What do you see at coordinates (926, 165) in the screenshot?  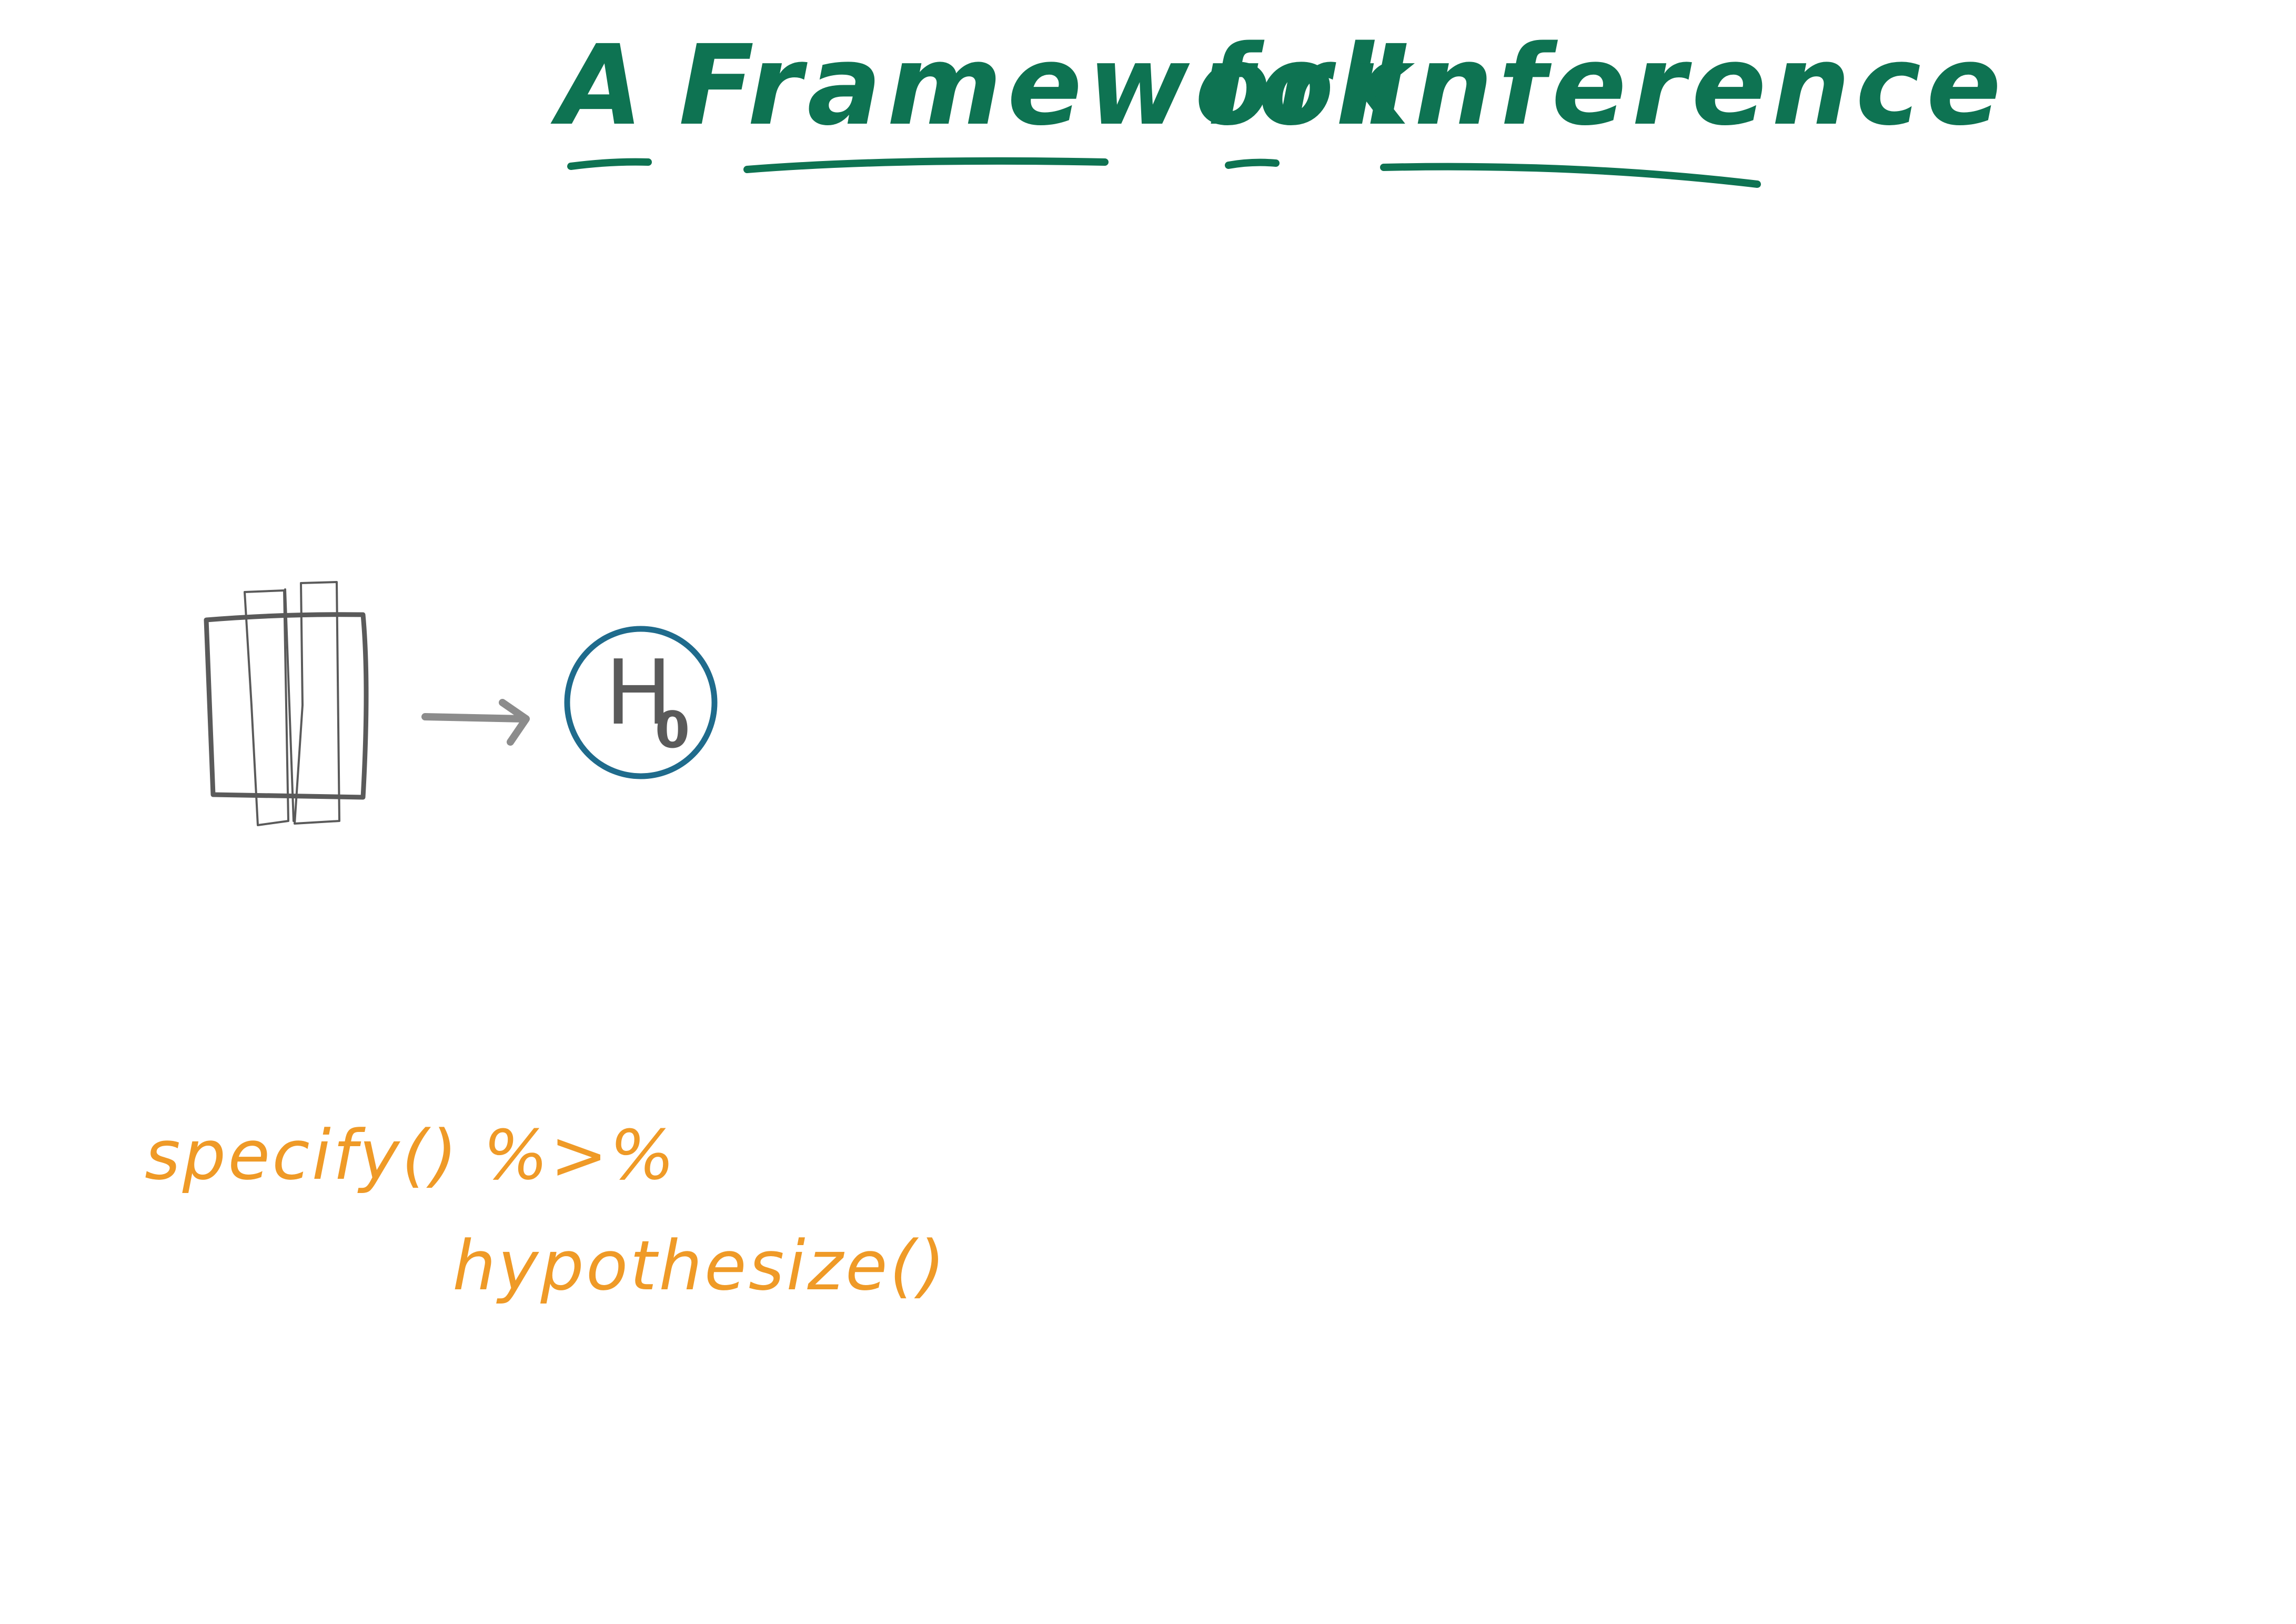 I see `underline-framework` at bounding box center [926, 165].